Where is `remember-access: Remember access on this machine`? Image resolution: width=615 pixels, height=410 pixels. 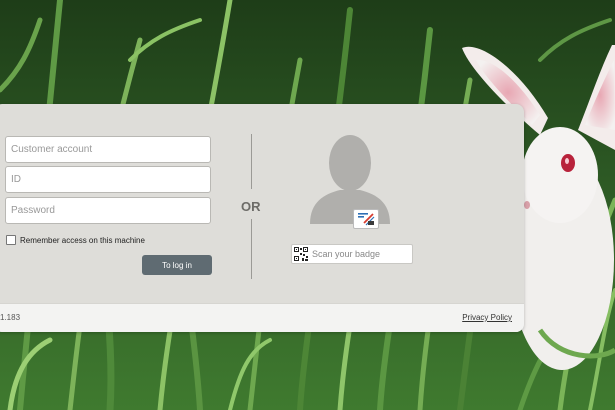 remember-access: Remember access on this machine is located at coordinates (75, 240).